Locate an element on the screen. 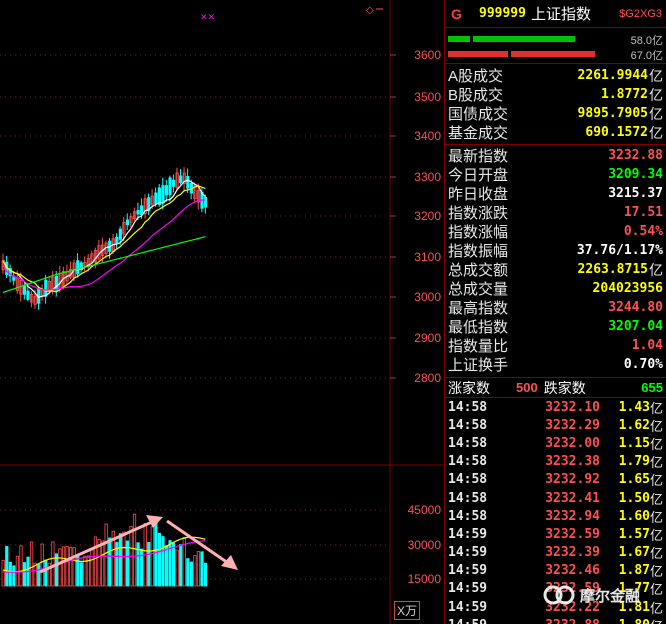 The width and height of the screenshot is (666, 624). volume-tick-label: 45000 is located at coordinates (425, 510).